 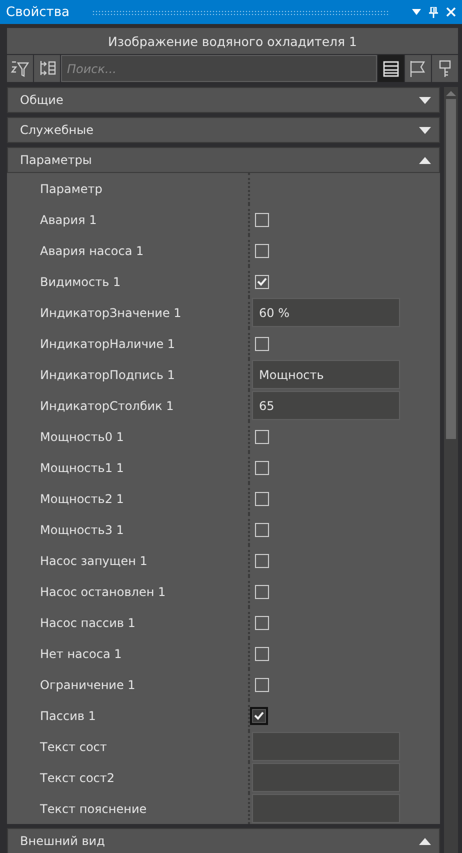 What do you see at coordinates (62, 841) in the screenshot?
I see `section-title: Внешний вид` at bounding box center [62, 841].